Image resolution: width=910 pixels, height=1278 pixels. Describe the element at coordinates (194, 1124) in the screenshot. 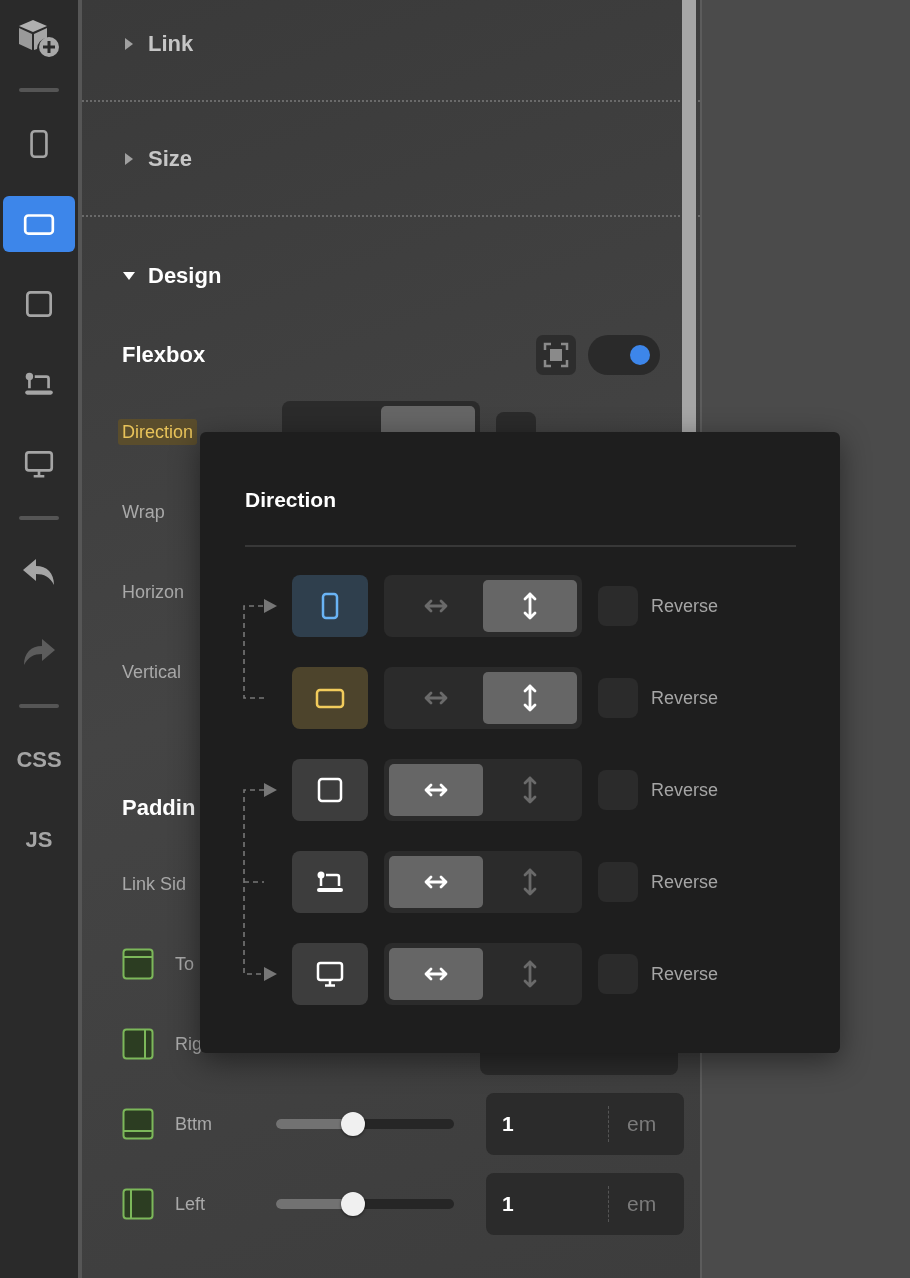

I see `side-label: Bttm` at that location.